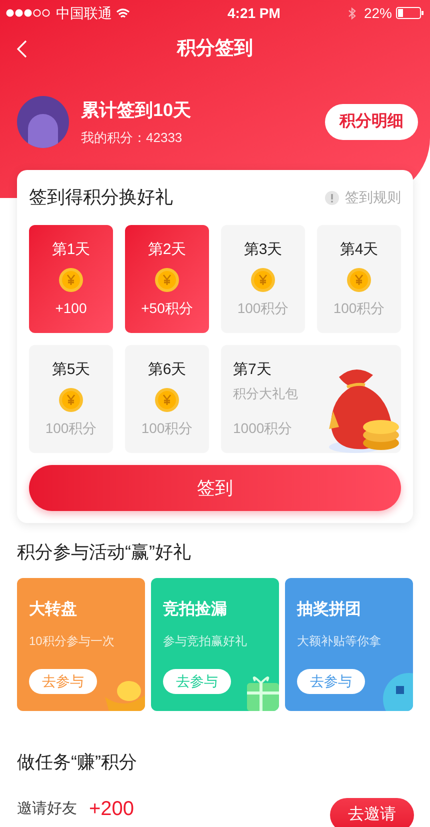 The image size is (430, 827). What do you see at coordinates (215, 488) in the screenshot?
I see `check-in-button: 签到` at bounding box center [215, 488].